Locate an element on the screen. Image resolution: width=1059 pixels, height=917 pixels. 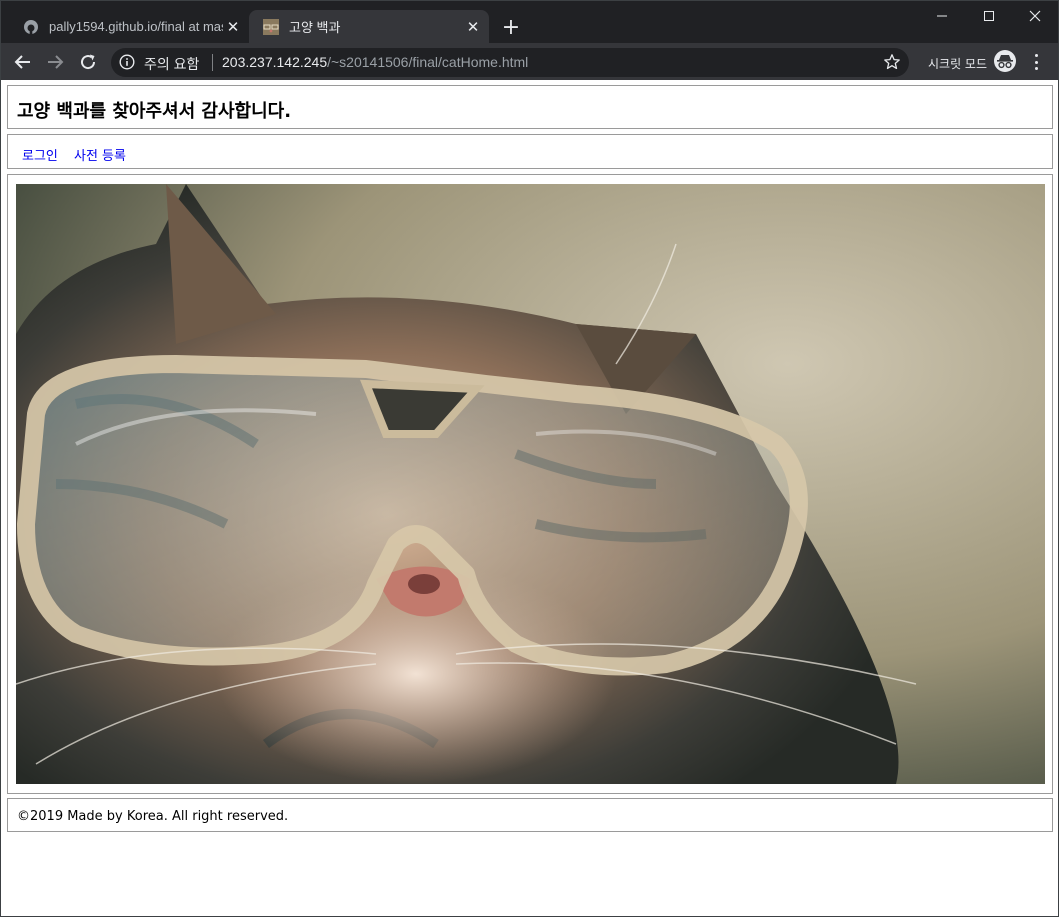
github-icon is located at coordinates (31, 27).